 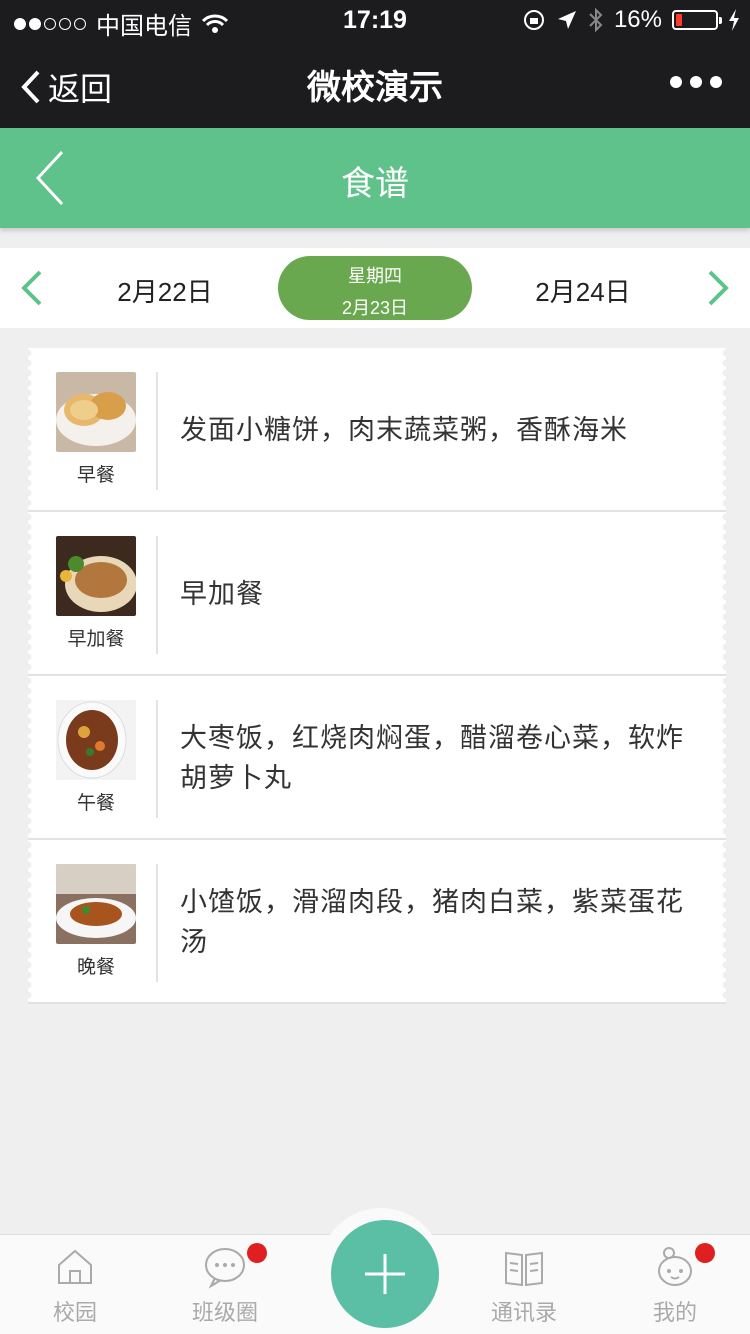 I want to click on nav-title: 微校演示, so click(x=375, y=88).